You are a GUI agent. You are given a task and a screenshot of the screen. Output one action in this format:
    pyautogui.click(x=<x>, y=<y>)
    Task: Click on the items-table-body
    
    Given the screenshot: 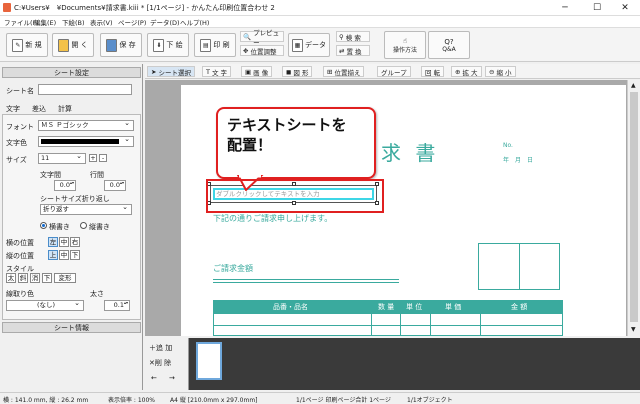 What is the action you would take?
    pyautogui.click(x=388, y=325)
    